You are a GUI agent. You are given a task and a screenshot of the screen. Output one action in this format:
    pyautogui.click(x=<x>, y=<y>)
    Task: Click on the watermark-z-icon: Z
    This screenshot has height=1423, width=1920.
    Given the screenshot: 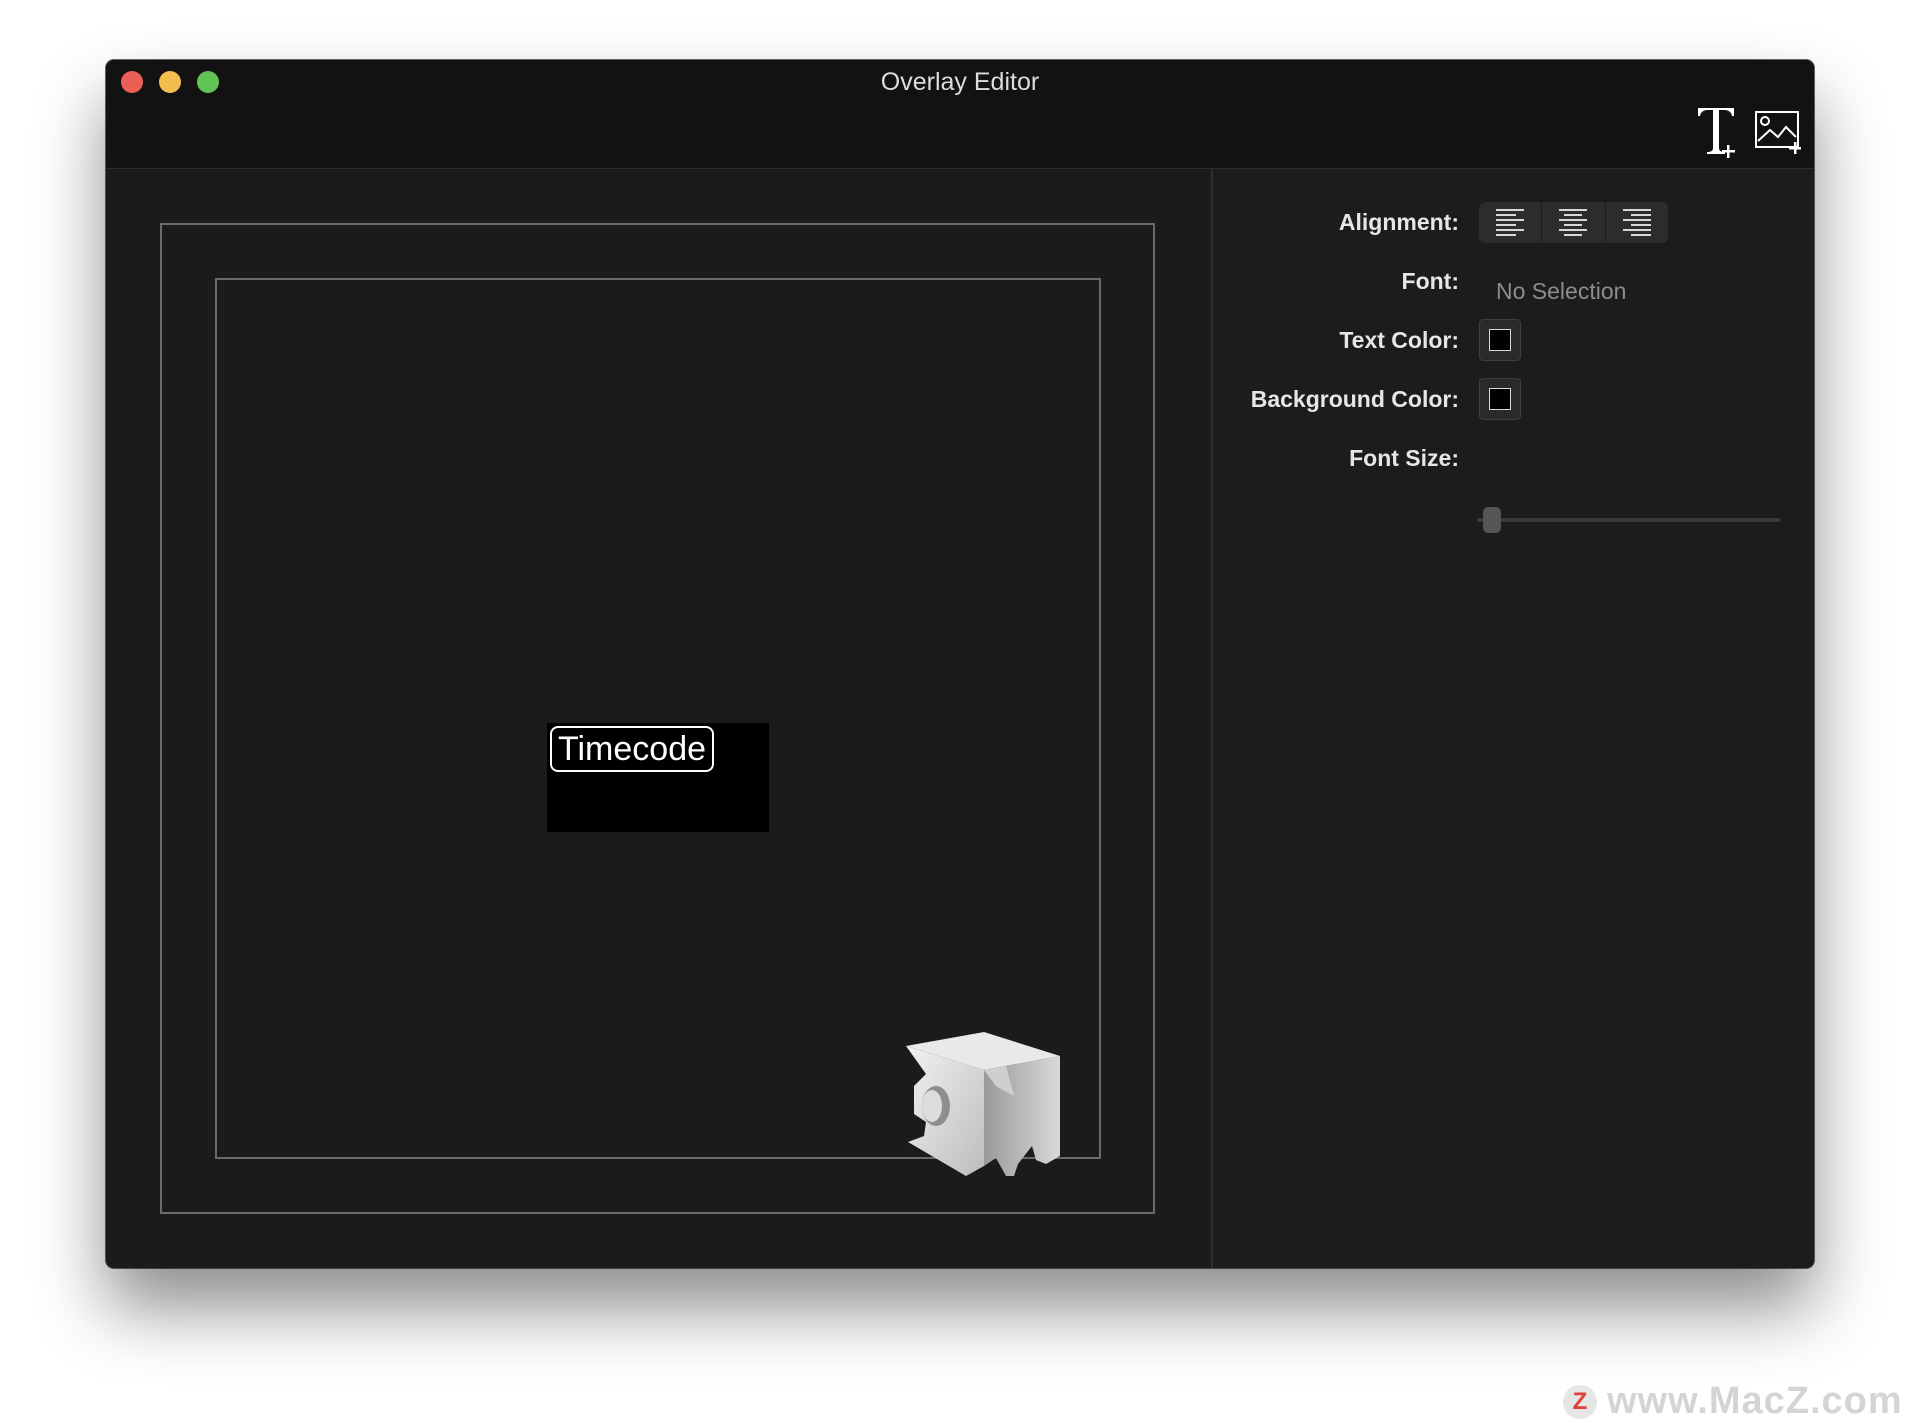 What is the action you would take?
    pyautogui.click(x=1580, y=1401)
    